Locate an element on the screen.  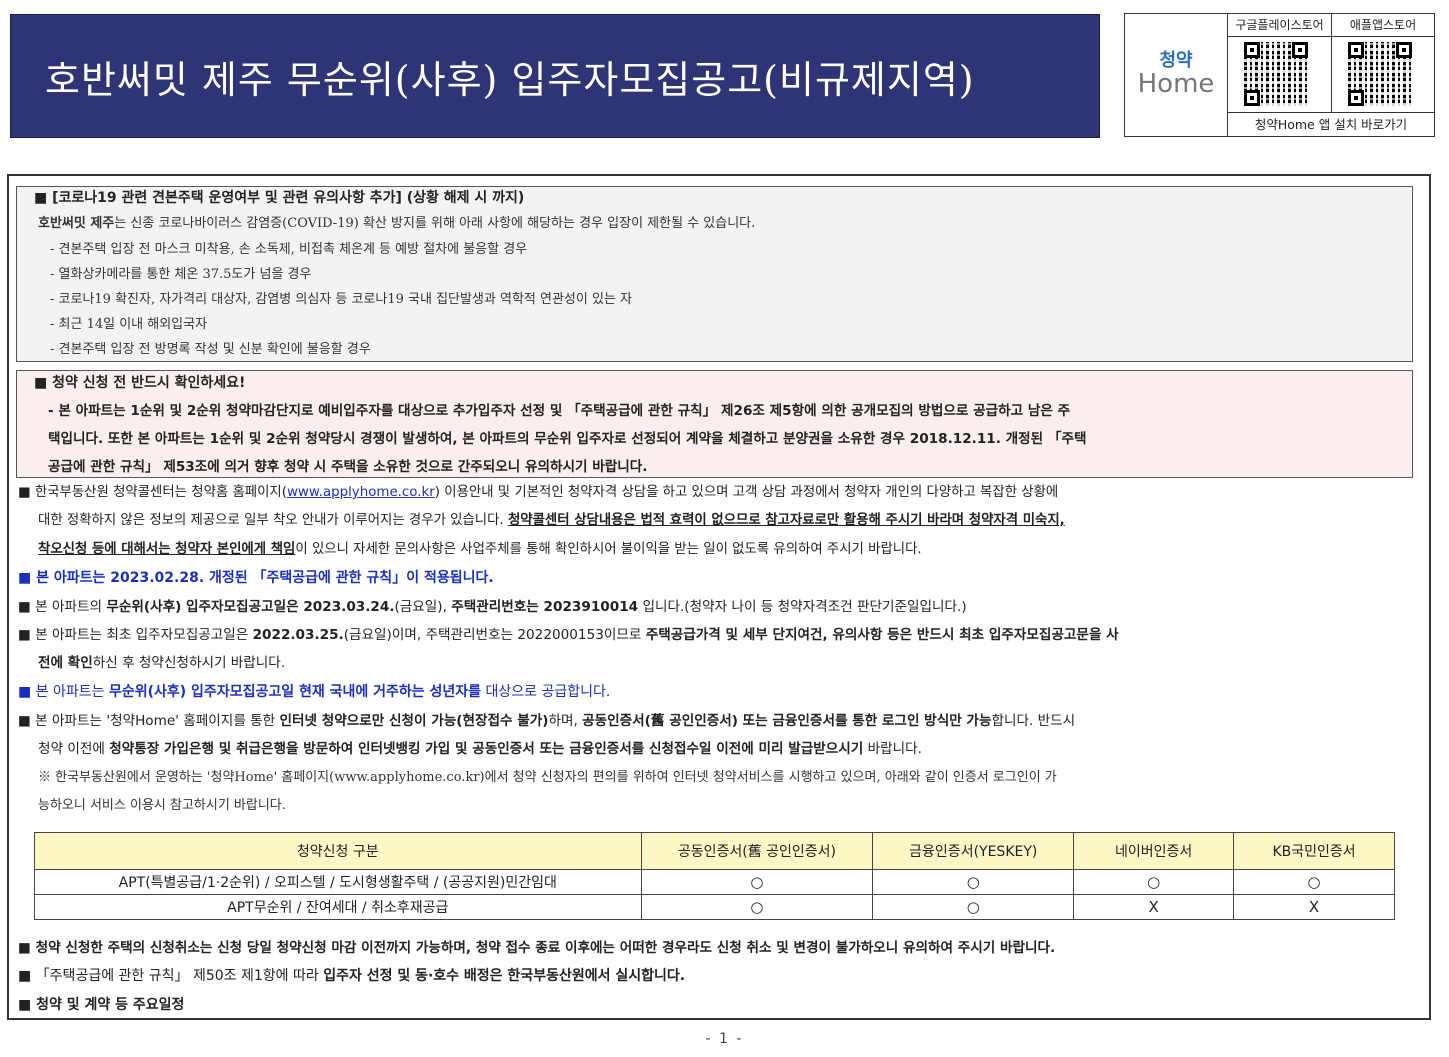
text-span: ■ 한국부동산원 청약콜센터는 청약홈 홈페이지( is located at coordinates (152, 492).